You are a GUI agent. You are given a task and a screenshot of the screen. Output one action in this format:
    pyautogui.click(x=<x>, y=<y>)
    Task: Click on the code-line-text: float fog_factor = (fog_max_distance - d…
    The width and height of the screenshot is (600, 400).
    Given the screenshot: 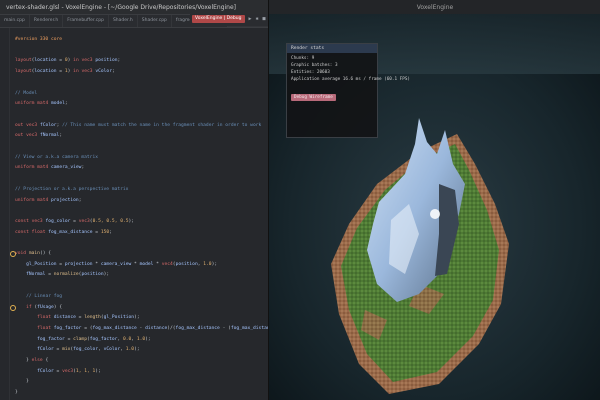 What is the action you would take?
    pyautogui.click(x=141, y=329)
    